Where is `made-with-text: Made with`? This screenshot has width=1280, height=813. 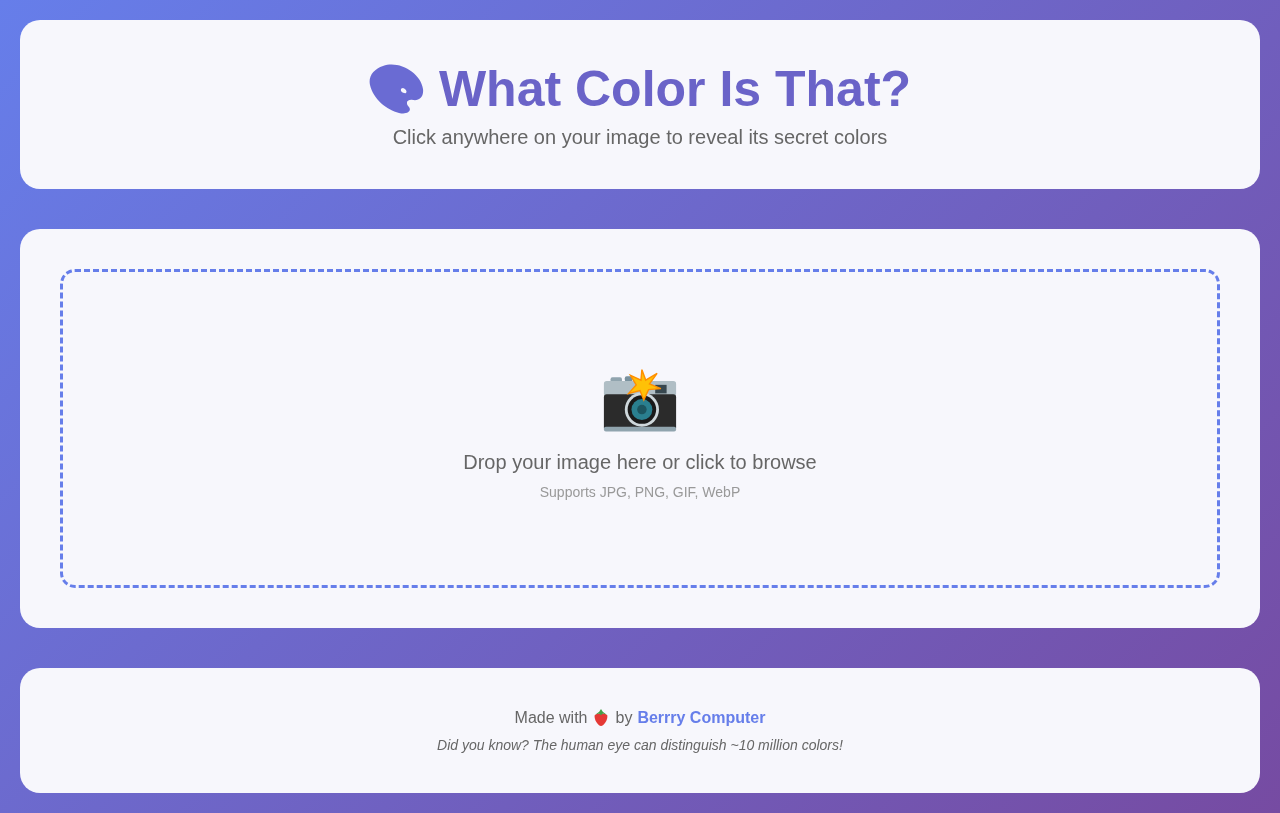 made-with-text: Made with is located at coordinates (551, 717).